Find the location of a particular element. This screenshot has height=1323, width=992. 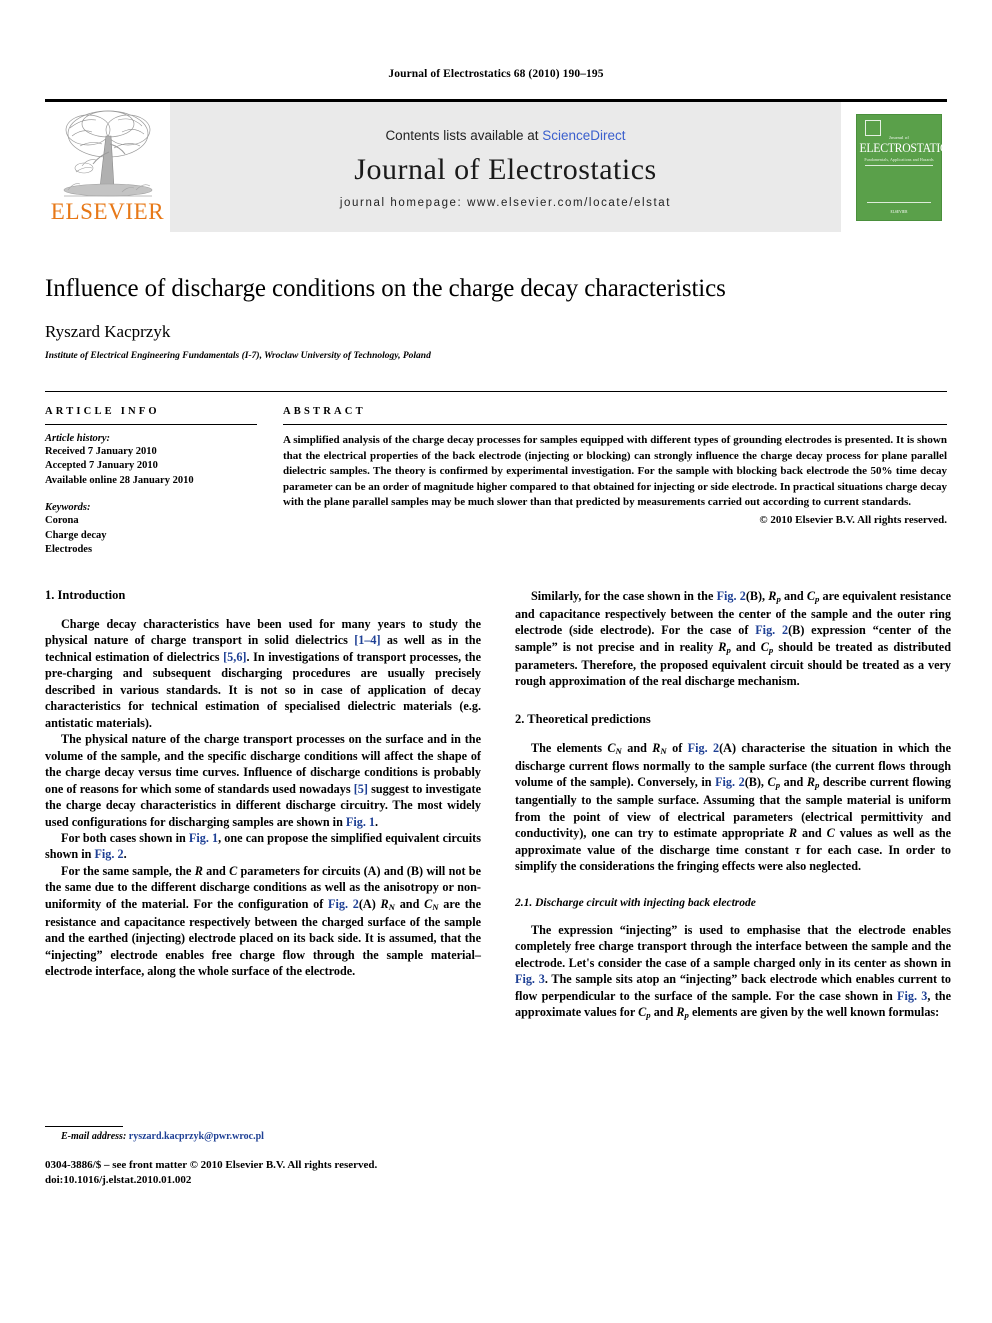

journal-title: Journal of Electrostatics is located at coordinates (505, 169).